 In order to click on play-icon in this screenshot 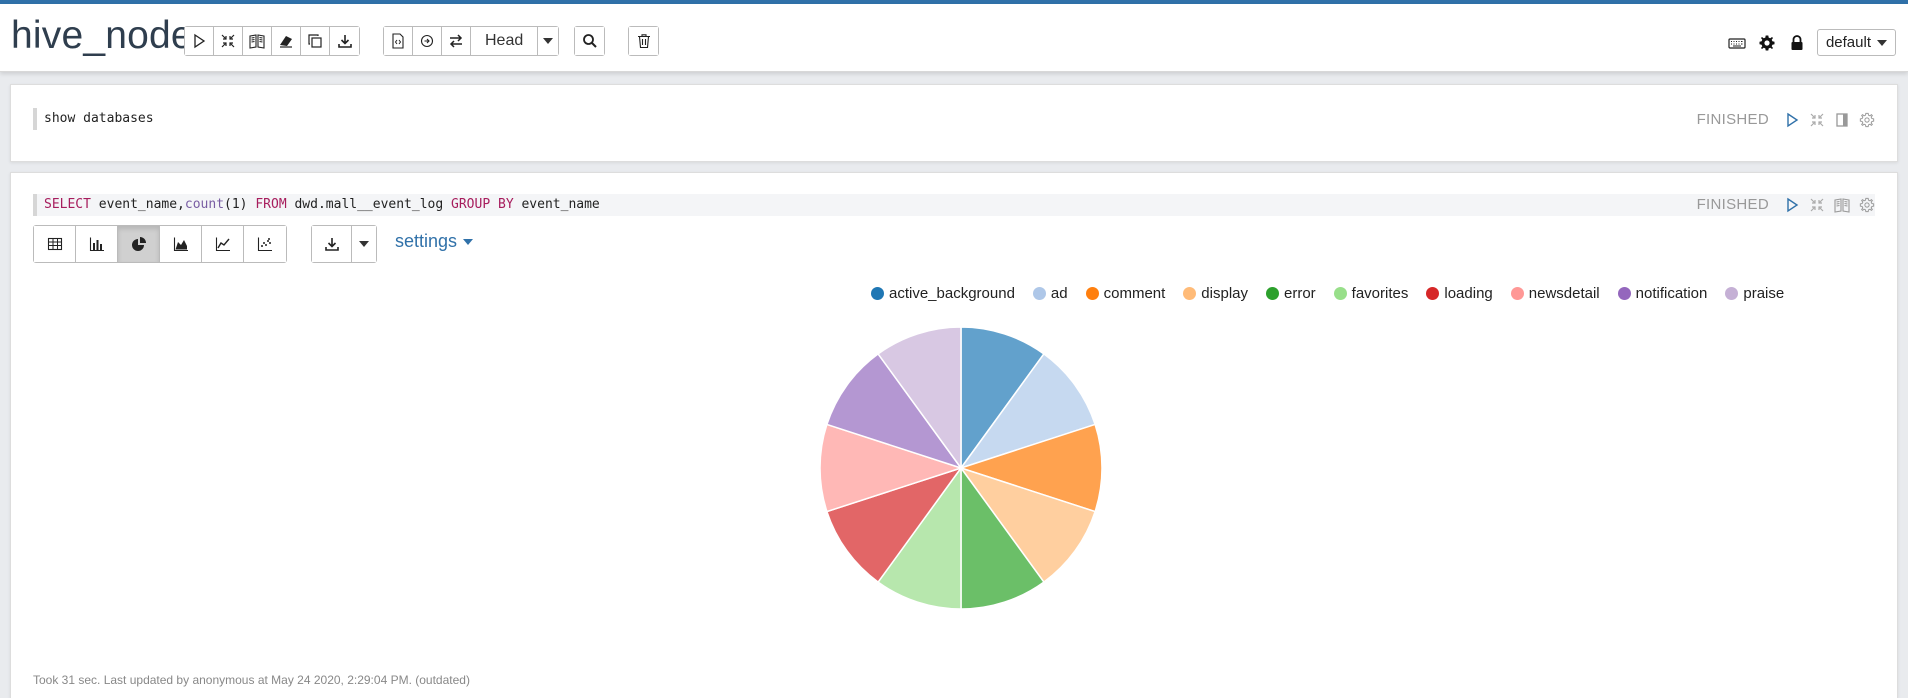, I will do `click(200, 41)`.